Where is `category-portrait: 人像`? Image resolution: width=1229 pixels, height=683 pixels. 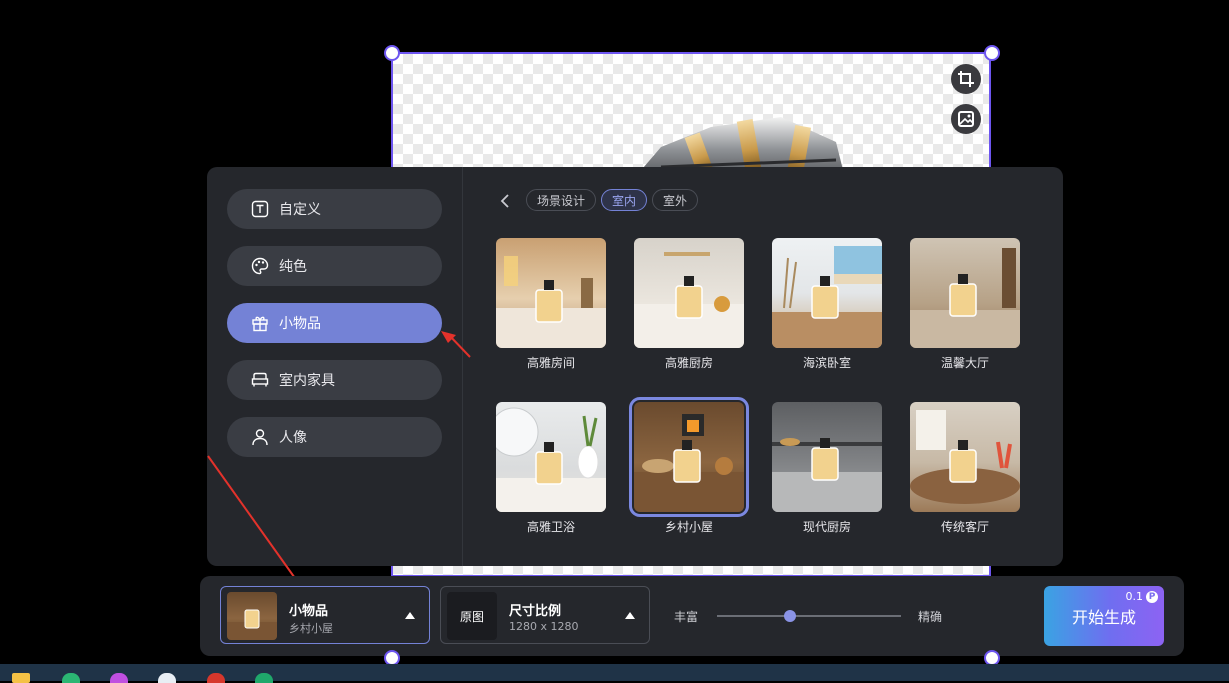 category-portrait: 人像 is located at coordinates (334, 437).